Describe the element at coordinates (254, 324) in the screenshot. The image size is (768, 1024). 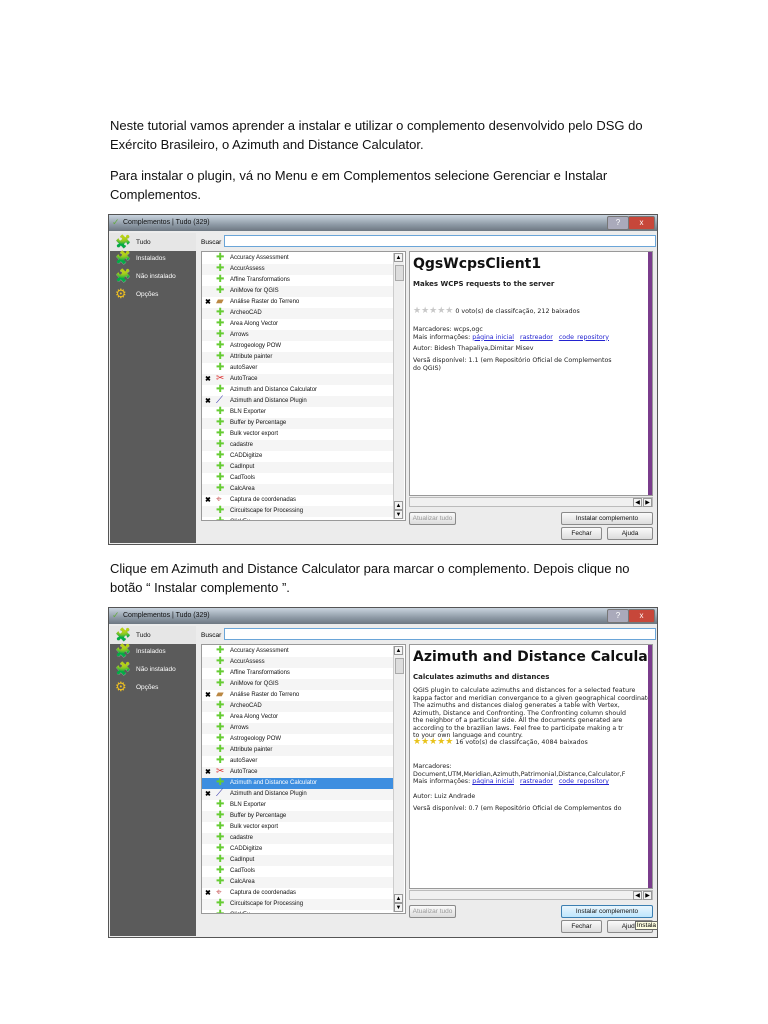
I see `plugin-name: Area Along Vector` at that location.